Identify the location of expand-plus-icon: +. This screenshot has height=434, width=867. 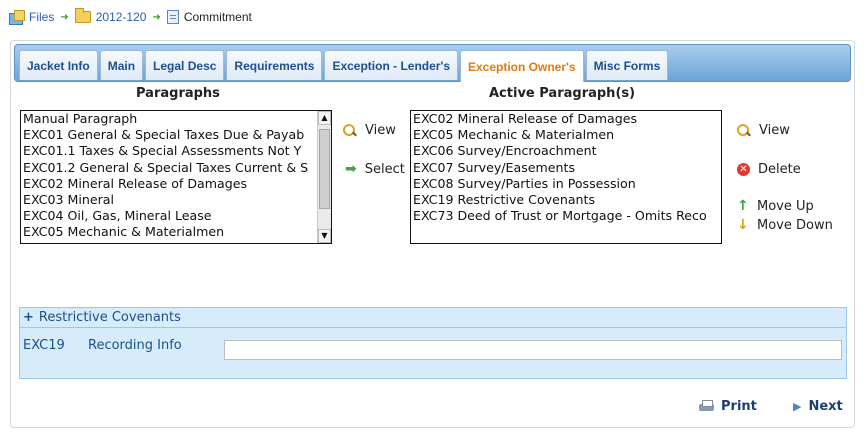
(28, 317).